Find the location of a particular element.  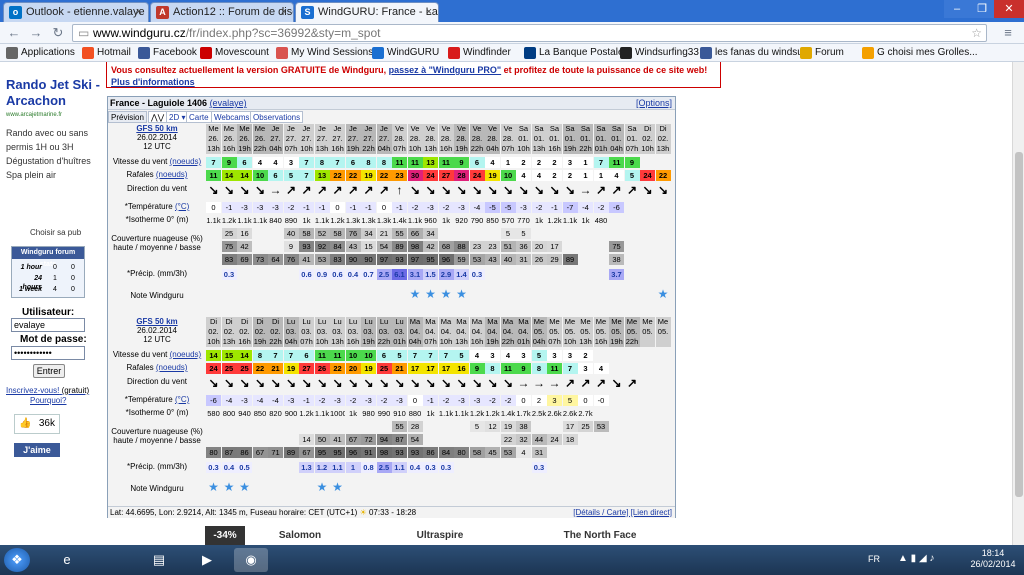

bookmark-forum: Forum is located at coordinates (822, 53).